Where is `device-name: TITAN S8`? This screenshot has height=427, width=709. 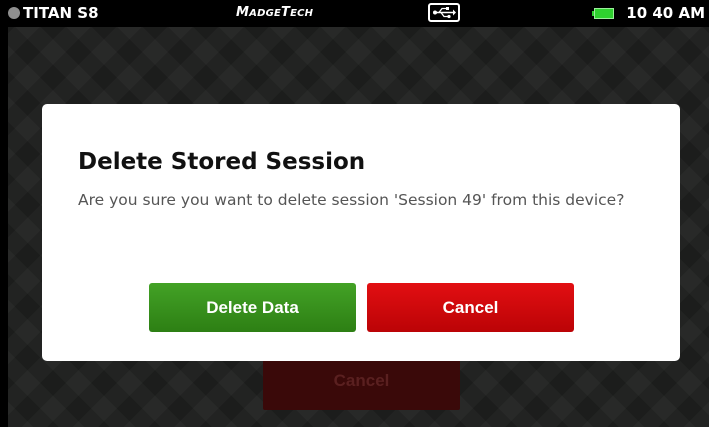
device-name: TITAN S8 is located at coordinates (61, 13).